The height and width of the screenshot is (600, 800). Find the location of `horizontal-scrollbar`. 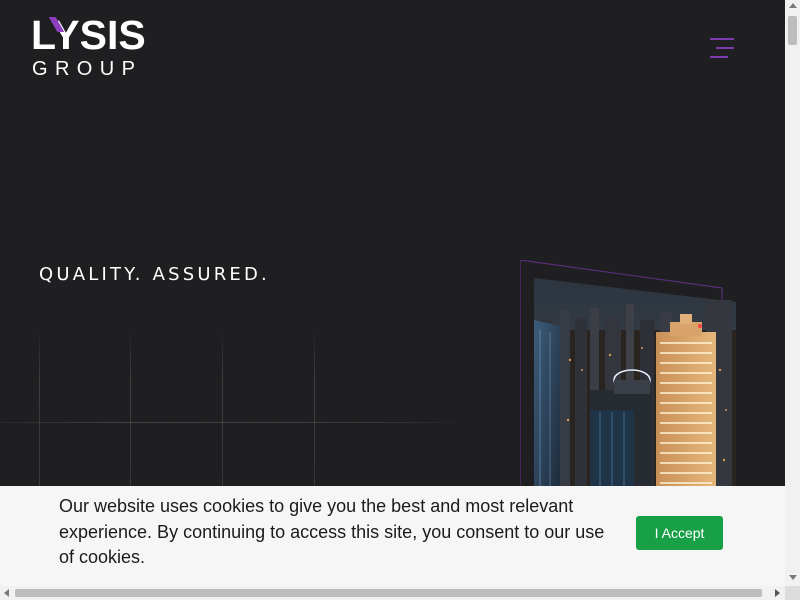

horizontal-scrollbar is located at coordinates (392, 593).